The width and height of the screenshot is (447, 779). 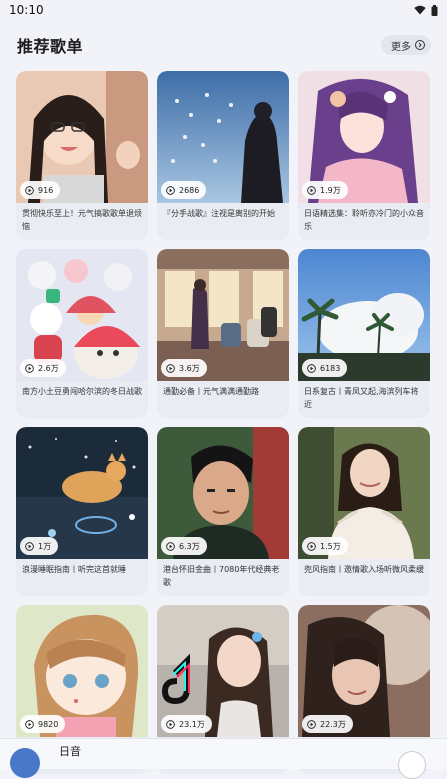 I want to click on playlist-title: 兜风指南丨邀情歌入场听微风柔缓, so click(x=364, y=569).